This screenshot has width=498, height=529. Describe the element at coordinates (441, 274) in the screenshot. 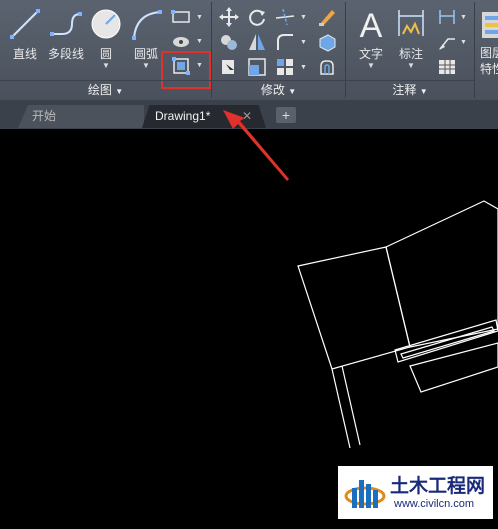

I see `cad-outline-right-box` at that location.